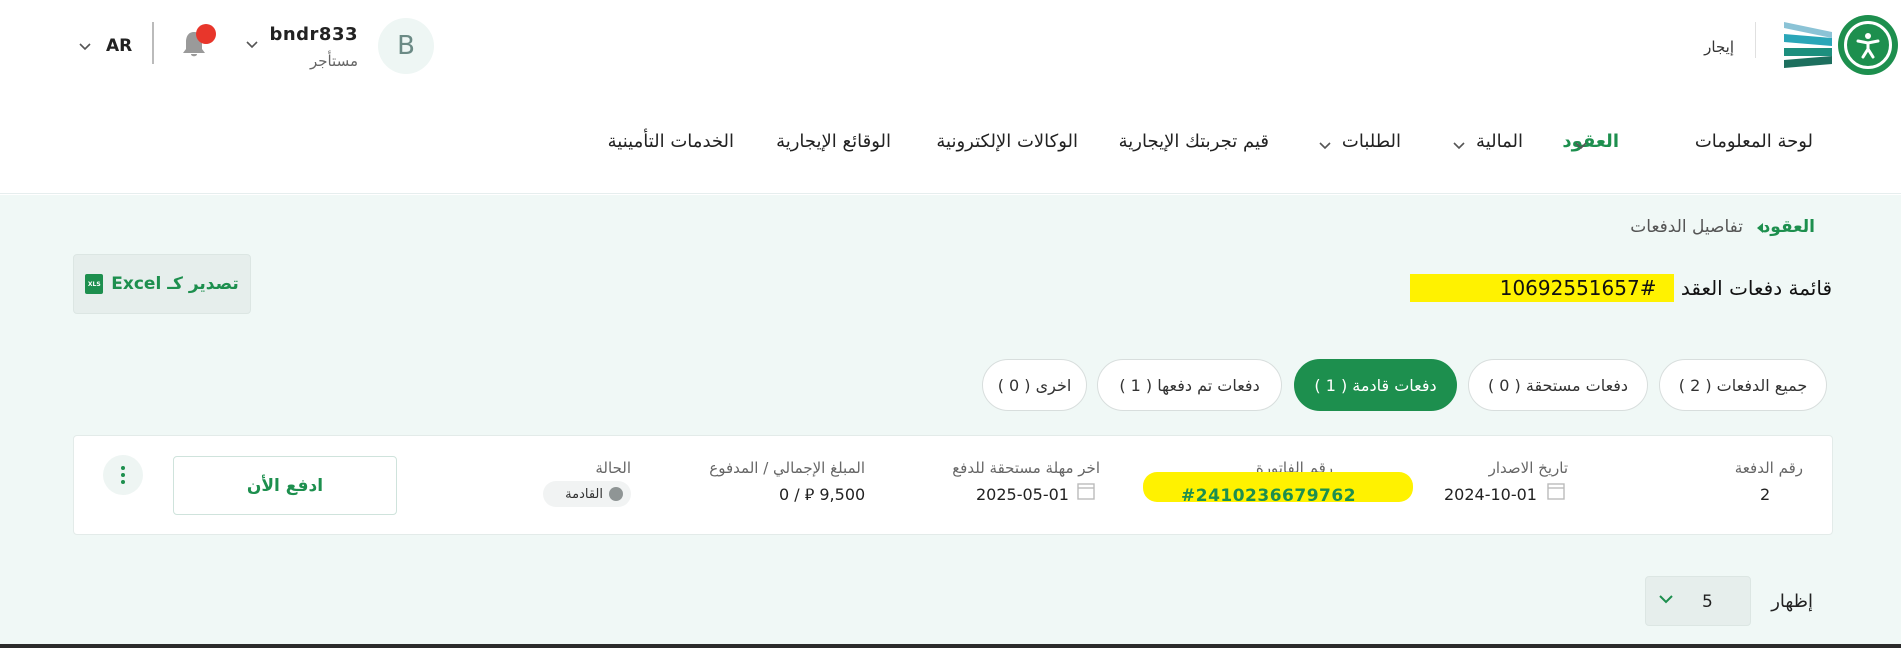  Describe the element at coordinates (842, 494) in the screenshot. I see `amount-total: 9,500` at that location.